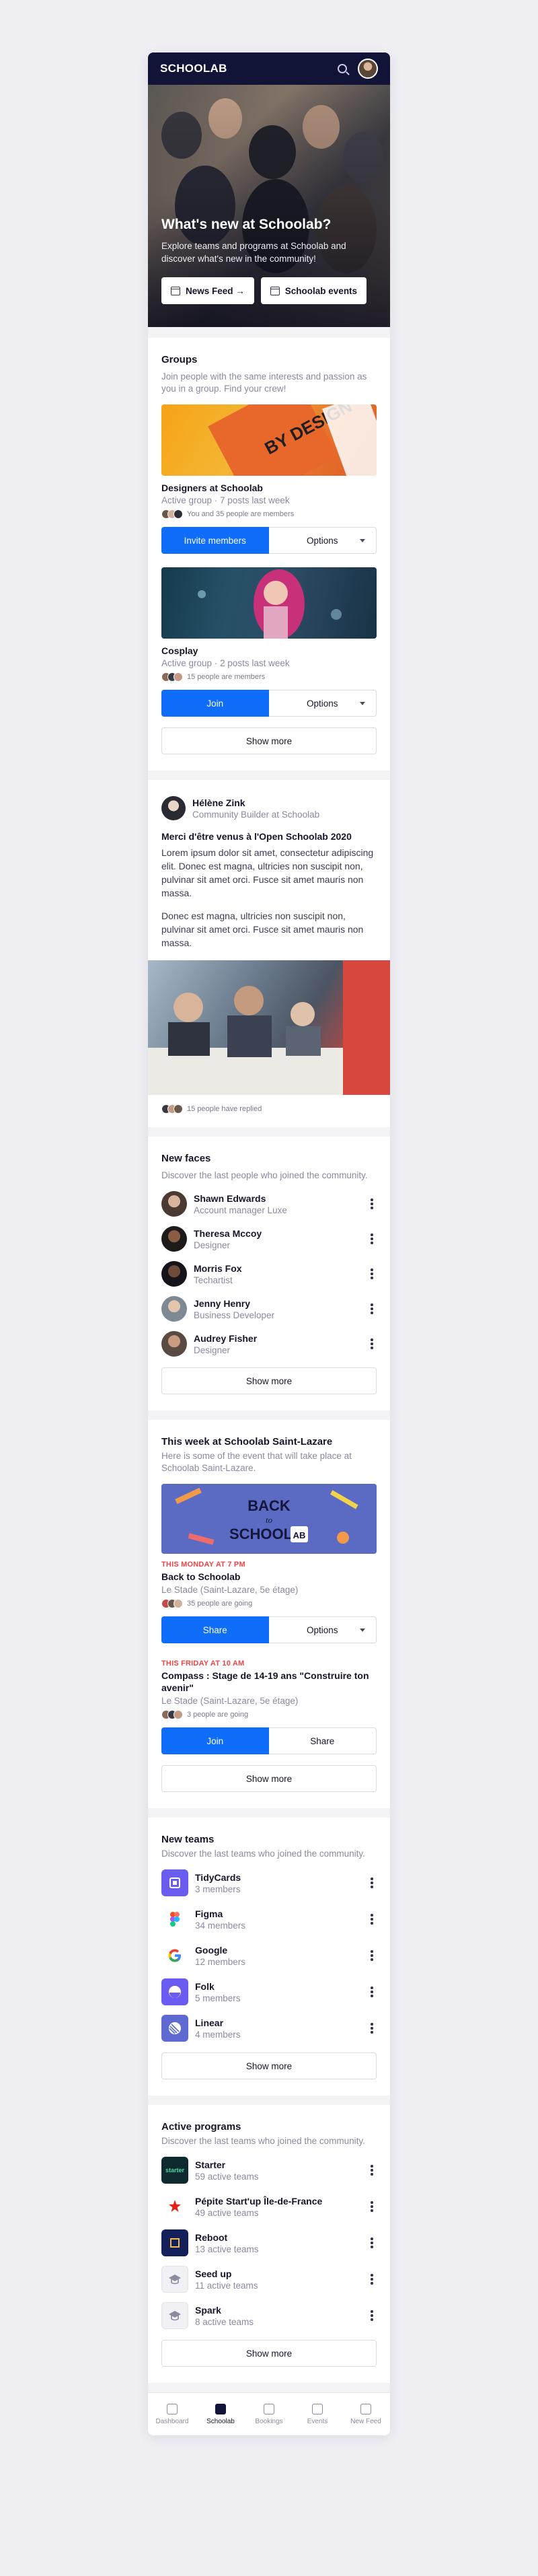 Image resolution: width=538 pixels, height=2576 pixels. Describe the element at coordinates (269, 1955) in the screenshot. I see `list-item: Google 12 members` at that location.